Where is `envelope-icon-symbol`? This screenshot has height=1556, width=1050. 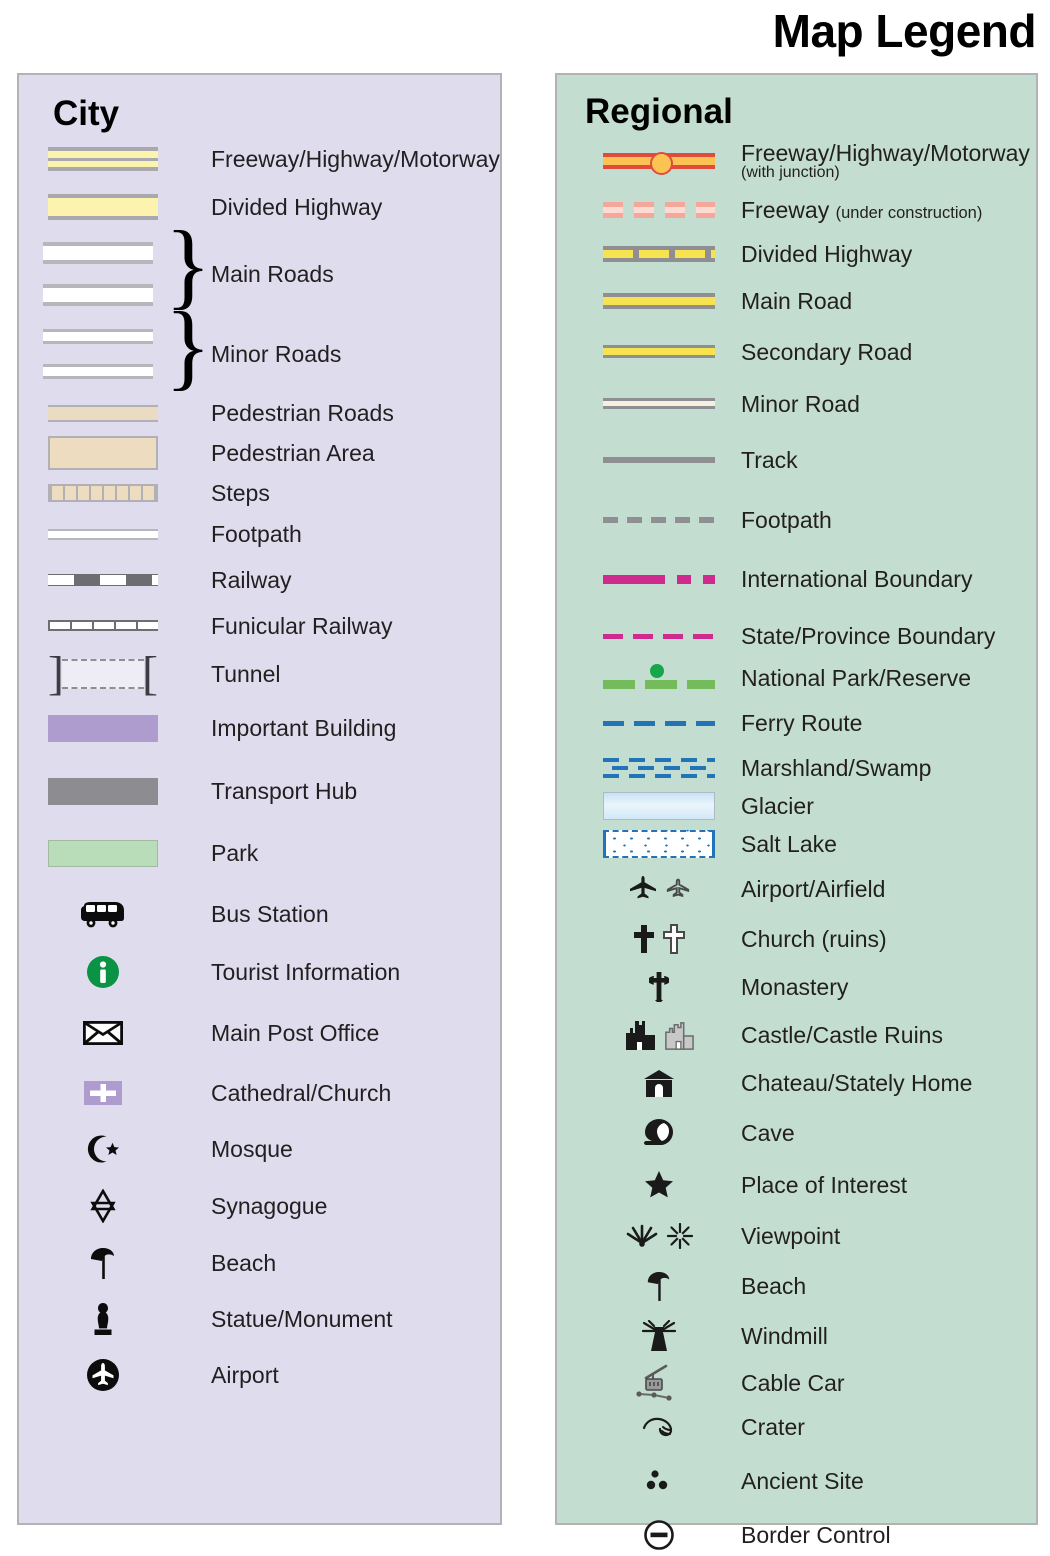
envelope-icon-symbol is located at coordinates (103, 1033).